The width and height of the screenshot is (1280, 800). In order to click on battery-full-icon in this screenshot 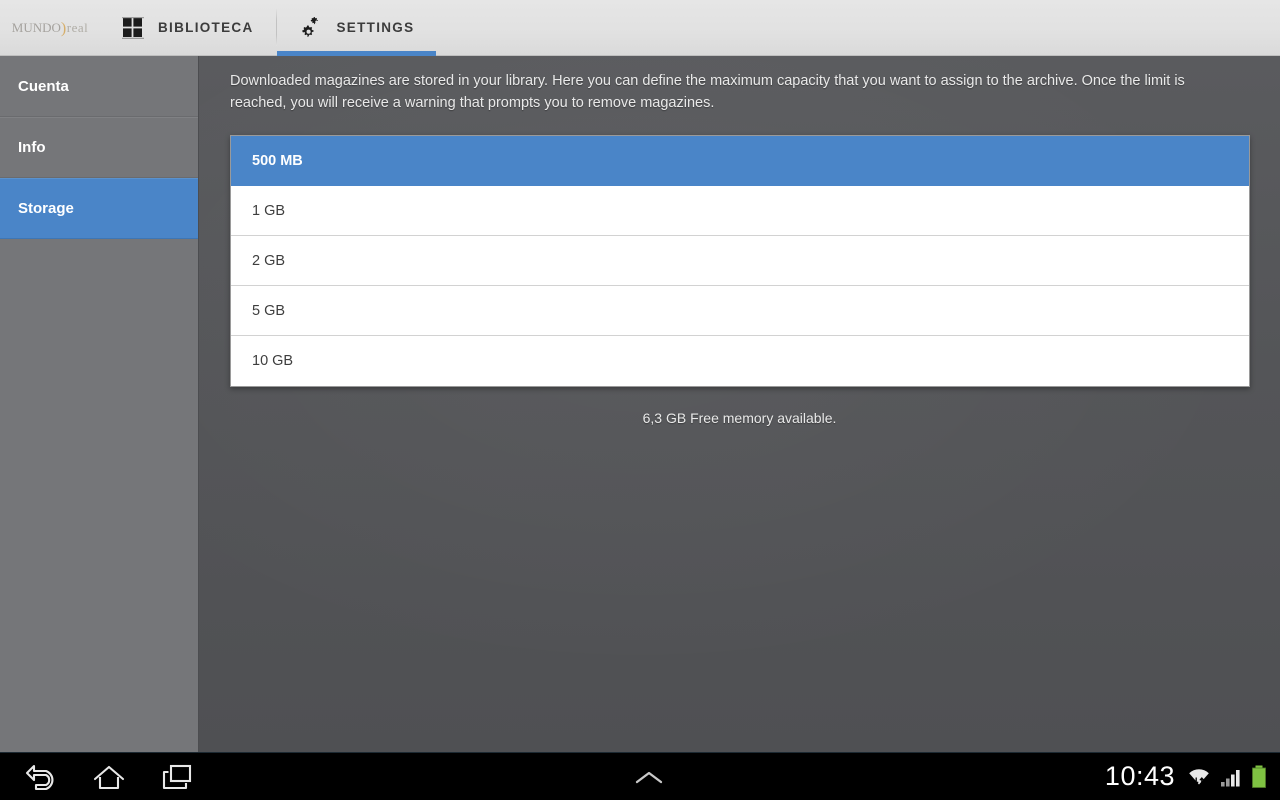, I will do `click(1259, 777)`.